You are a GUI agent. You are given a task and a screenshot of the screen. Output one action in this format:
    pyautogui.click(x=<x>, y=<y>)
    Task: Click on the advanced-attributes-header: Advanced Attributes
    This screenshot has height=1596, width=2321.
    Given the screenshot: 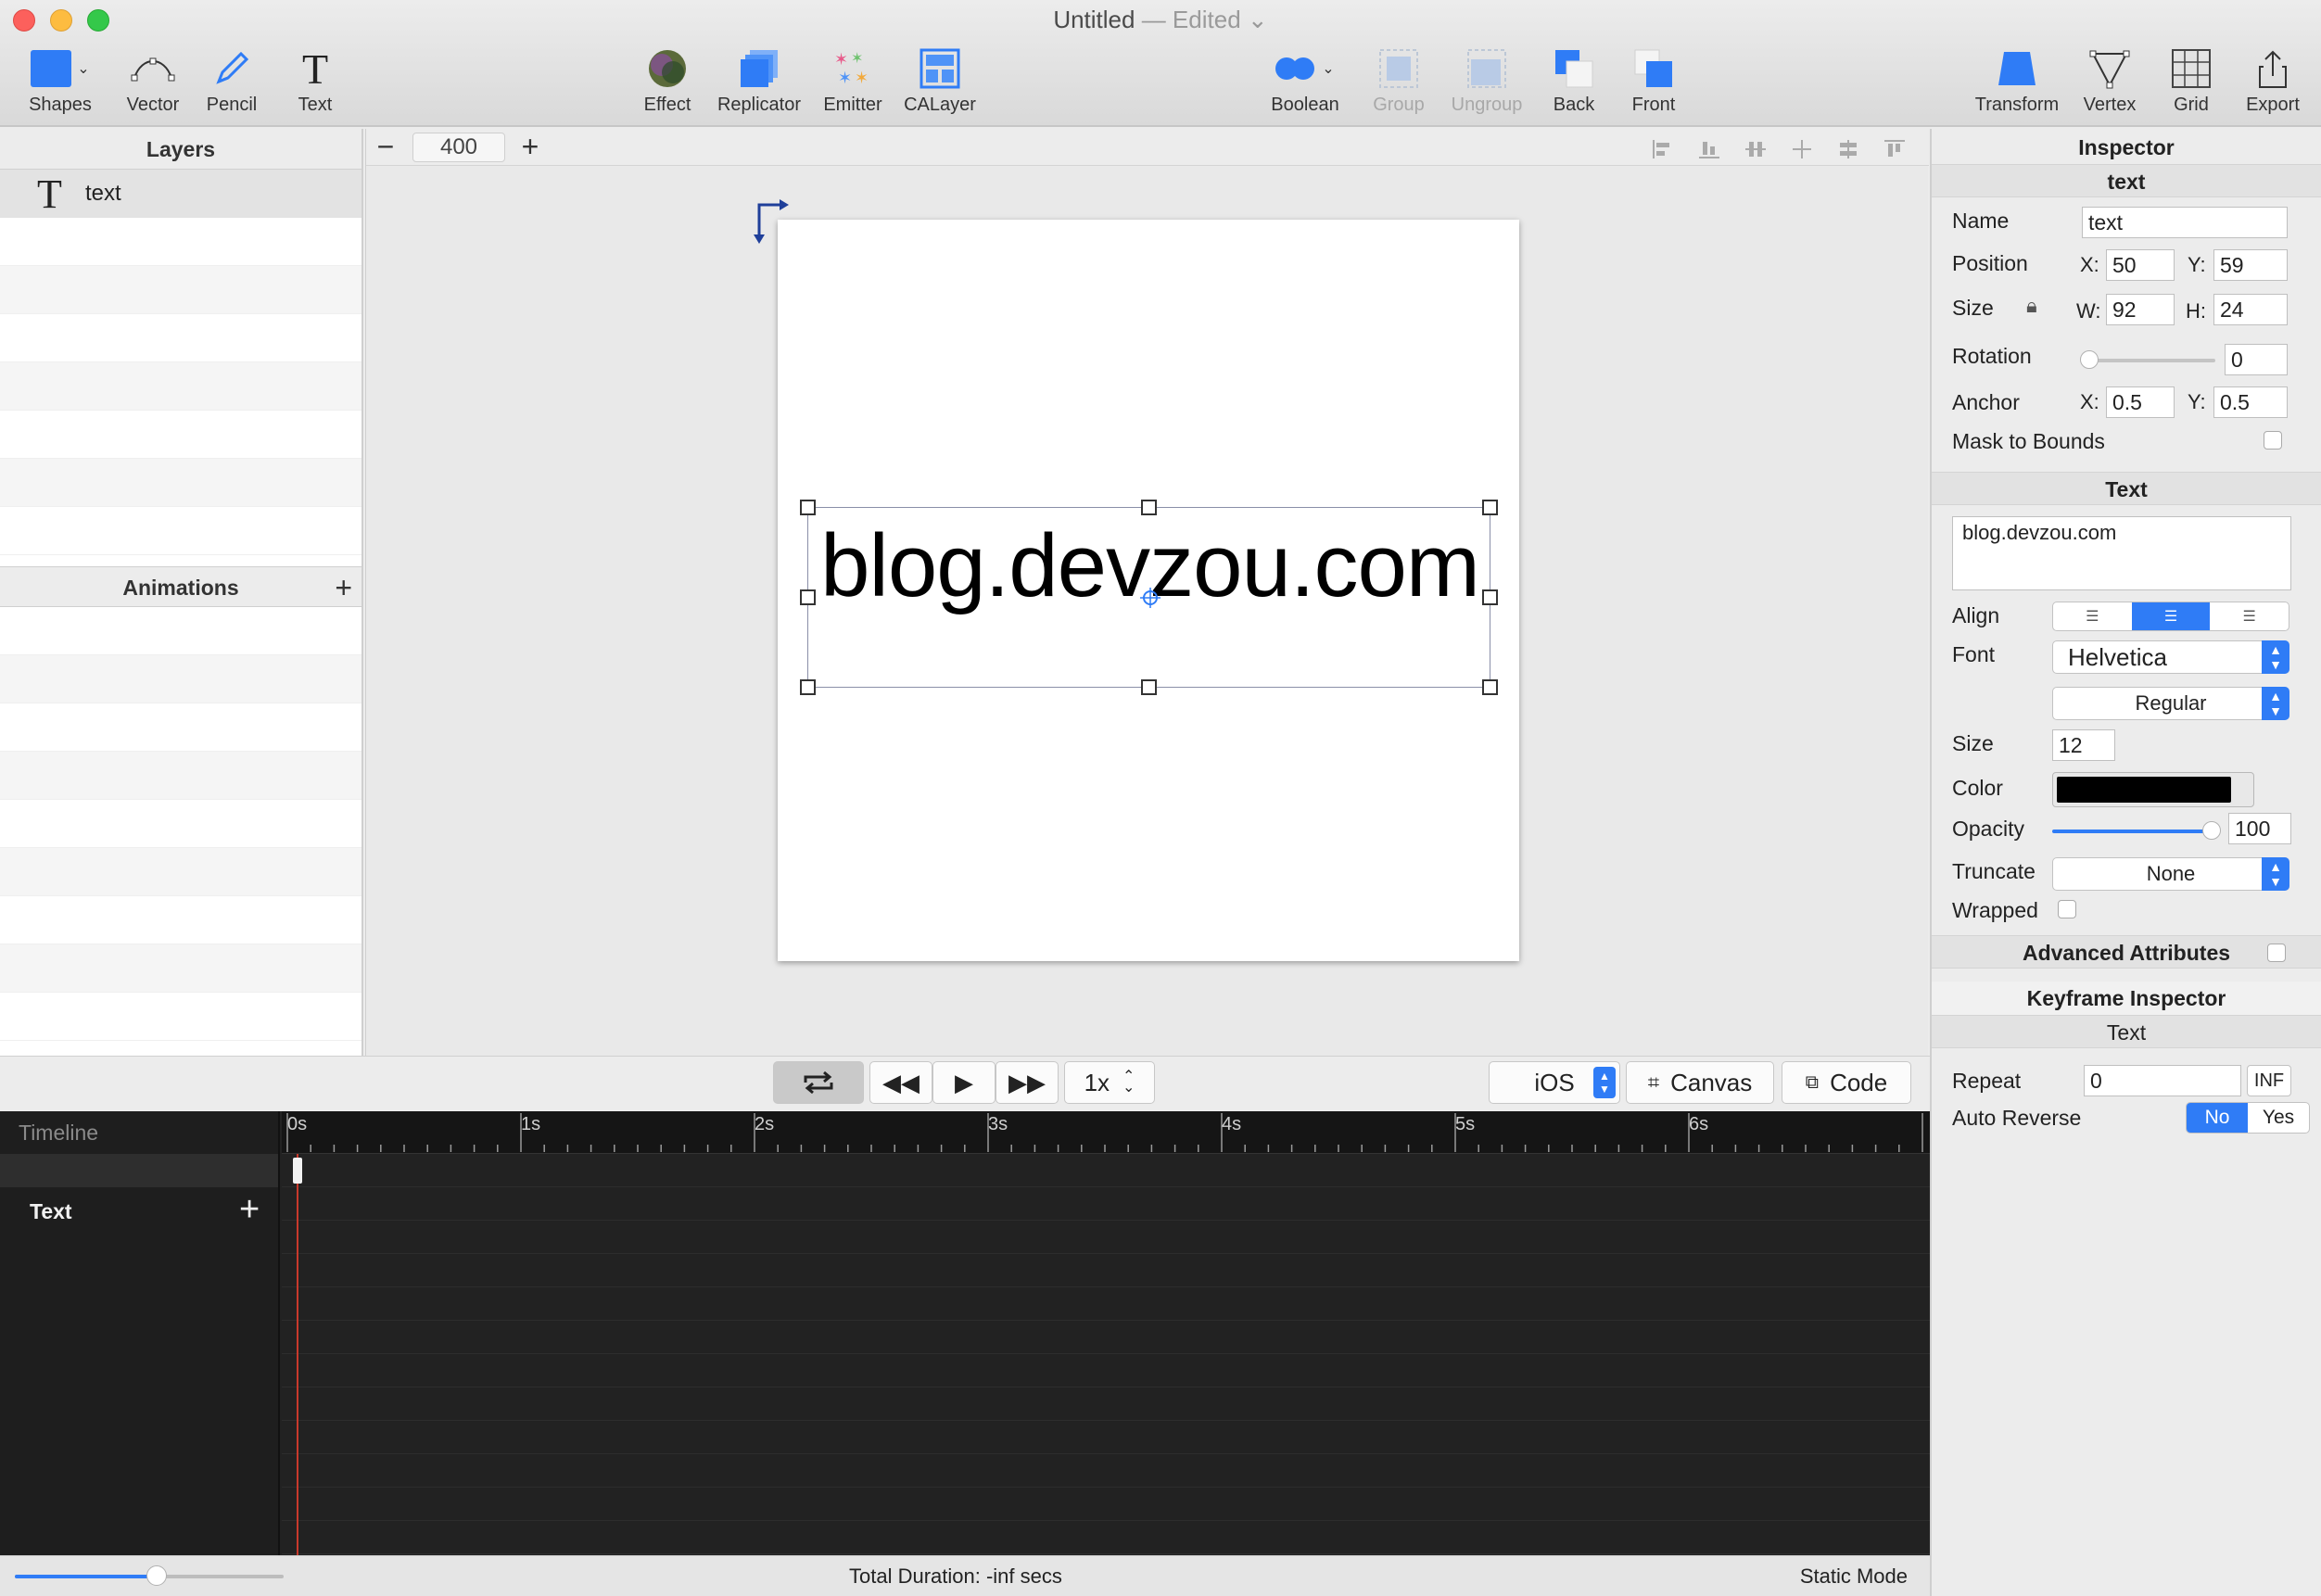 What is the action you would take?
    pyautogui.click(x=2126, y=952)
    